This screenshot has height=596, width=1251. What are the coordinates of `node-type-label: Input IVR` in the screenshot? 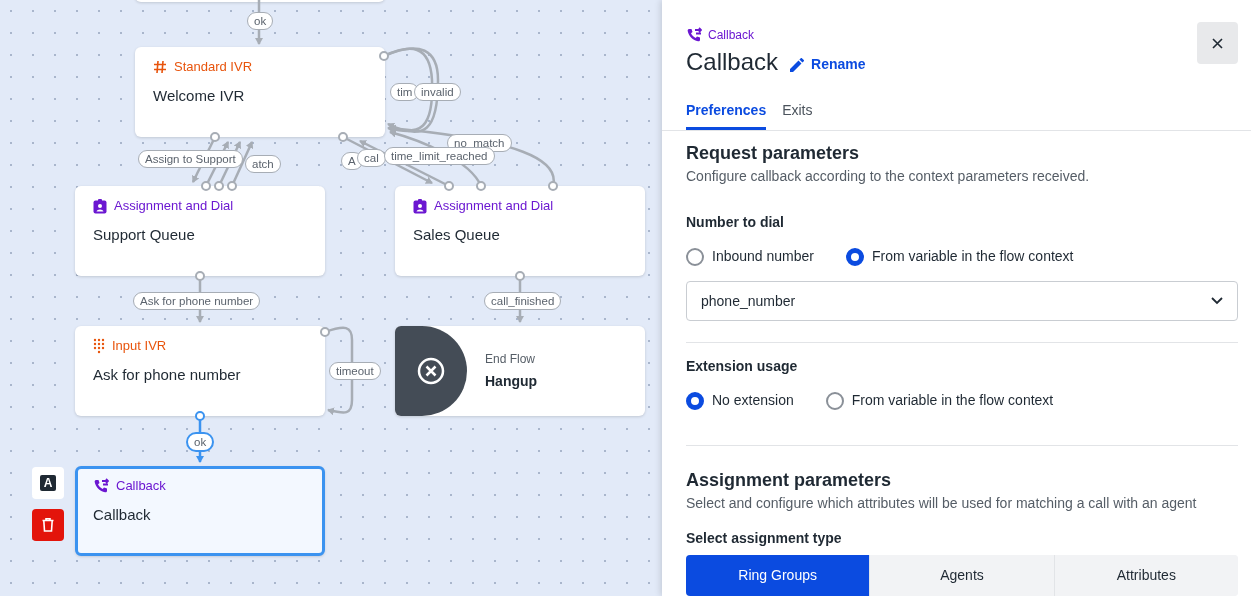 It's located at (139, 346).